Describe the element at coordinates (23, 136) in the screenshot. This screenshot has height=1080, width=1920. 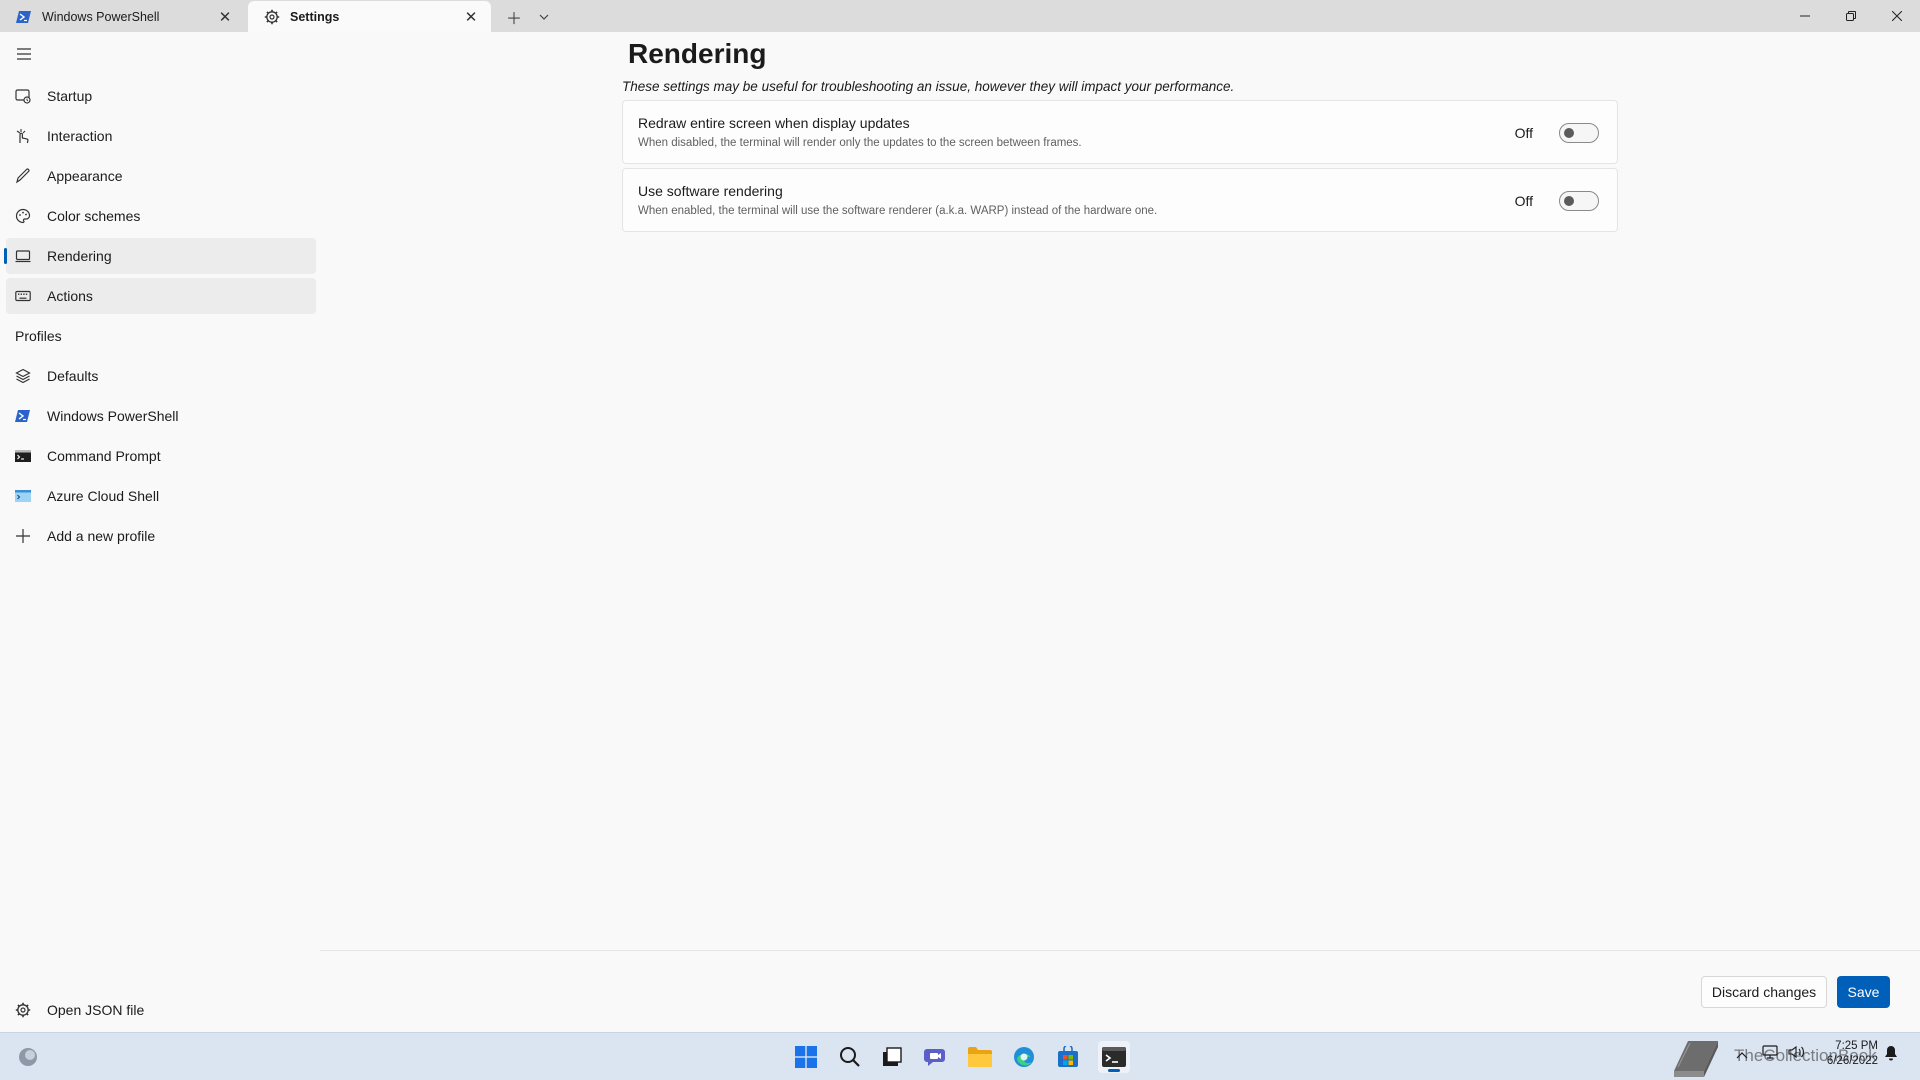
I see `interaction-icon` at that location.